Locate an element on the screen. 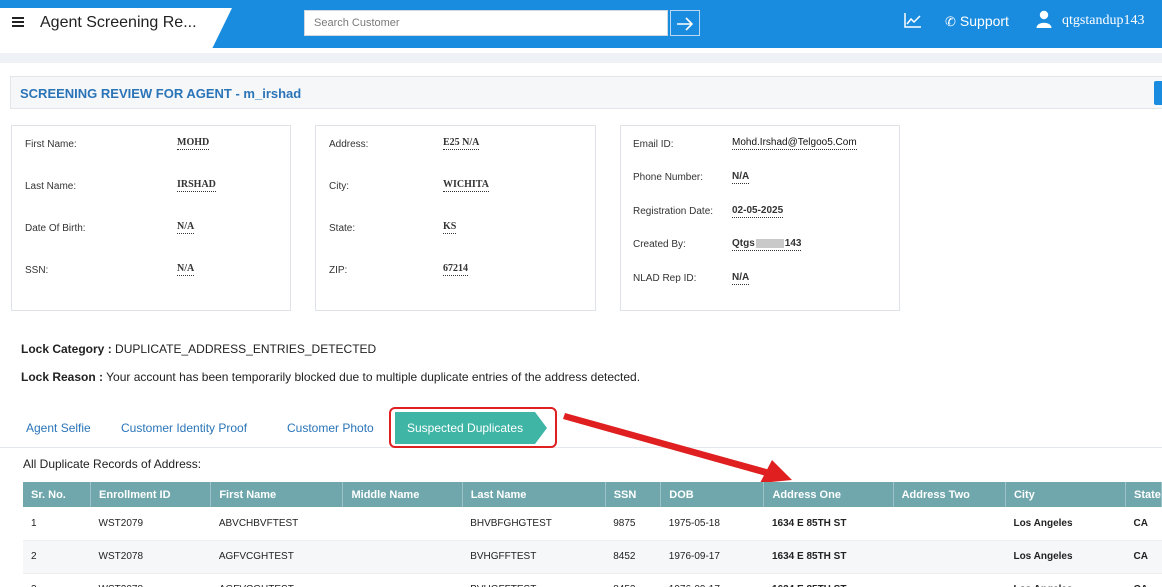 This screenshot has height=587, width=1162. lock-reason-label: Lock Reason : is located at coordinates (62, 377).